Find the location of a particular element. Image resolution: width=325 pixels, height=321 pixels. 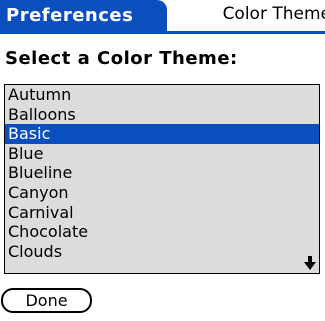

section-heading: Select a Color Theme: is located at coordinates (121, 58).